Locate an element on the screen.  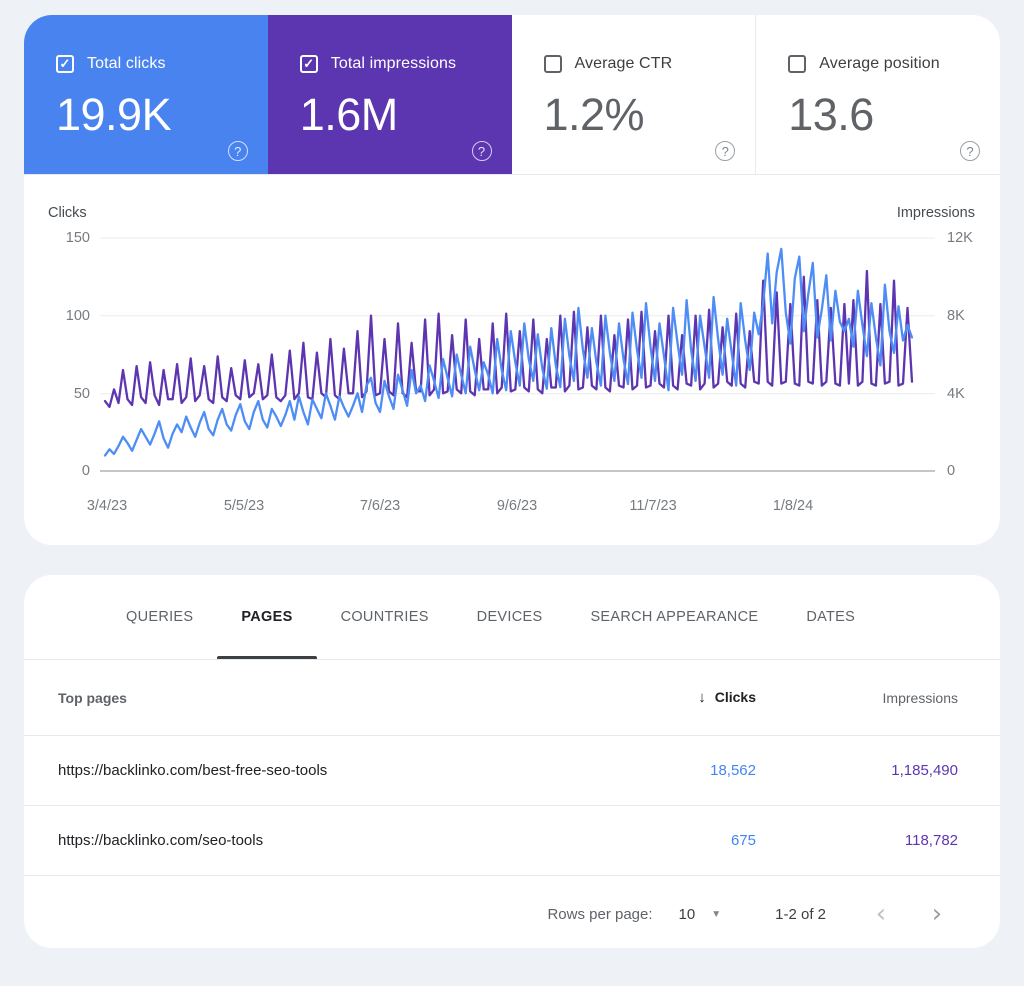
right-axis-tick: 12K is located at coordinates (960, 238).